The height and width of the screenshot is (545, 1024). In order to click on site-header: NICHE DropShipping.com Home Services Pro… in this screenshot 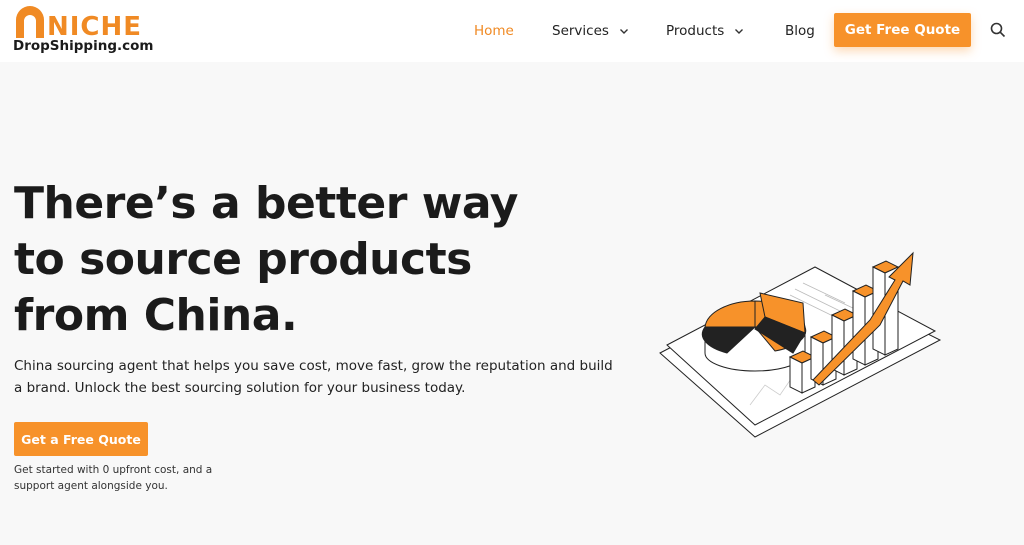, I will do `click(512, 31)`.